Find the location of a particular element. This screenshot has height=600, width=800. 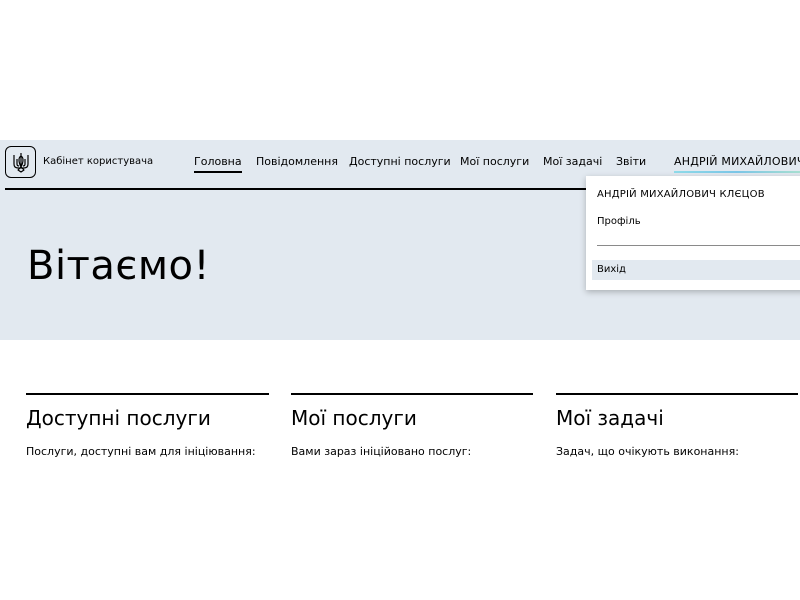

card-divider-my-tasks is located at coordinates (677, 394).